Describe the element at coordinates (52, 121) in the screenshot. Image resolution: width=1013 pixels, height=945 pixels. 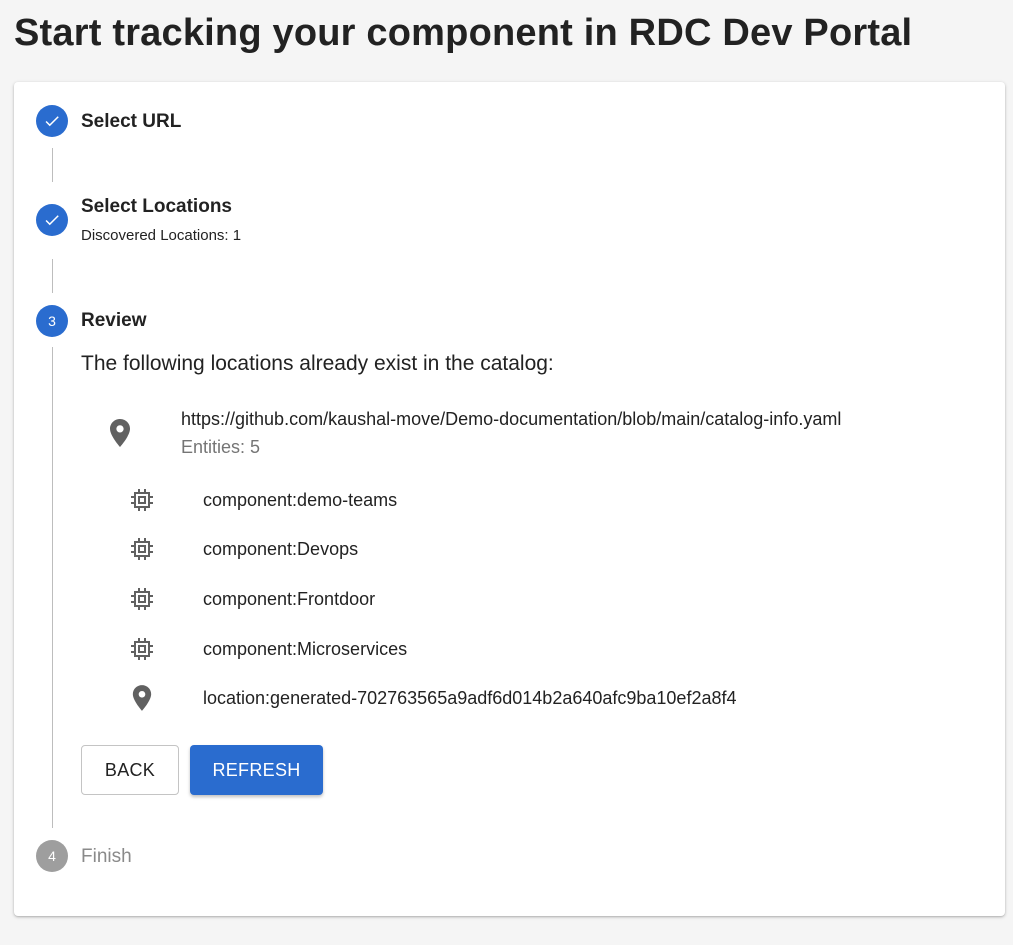
I see `step-1-check-icon` at that location.